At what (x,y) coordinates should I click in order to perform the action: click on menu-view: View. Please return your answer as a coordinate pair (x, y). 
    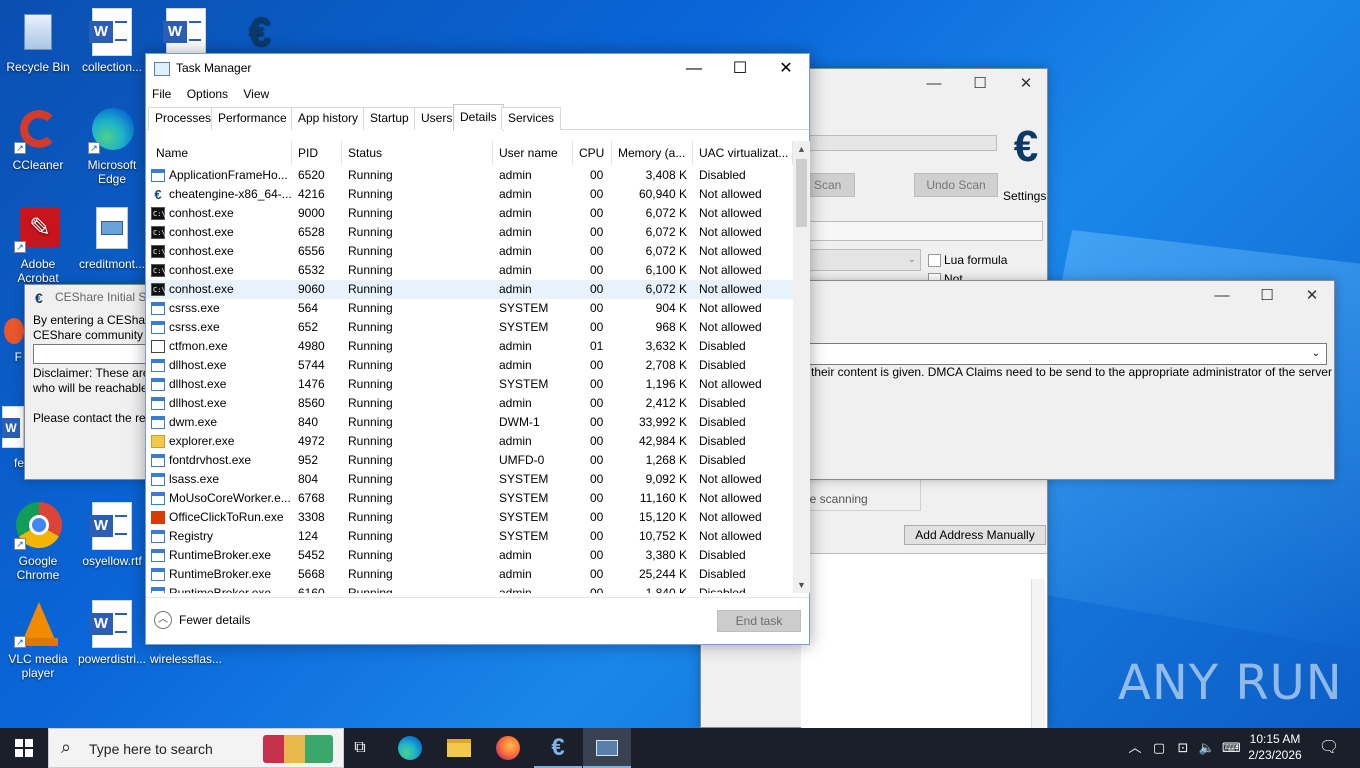
    Looking at the image, I should click on (256, 94).